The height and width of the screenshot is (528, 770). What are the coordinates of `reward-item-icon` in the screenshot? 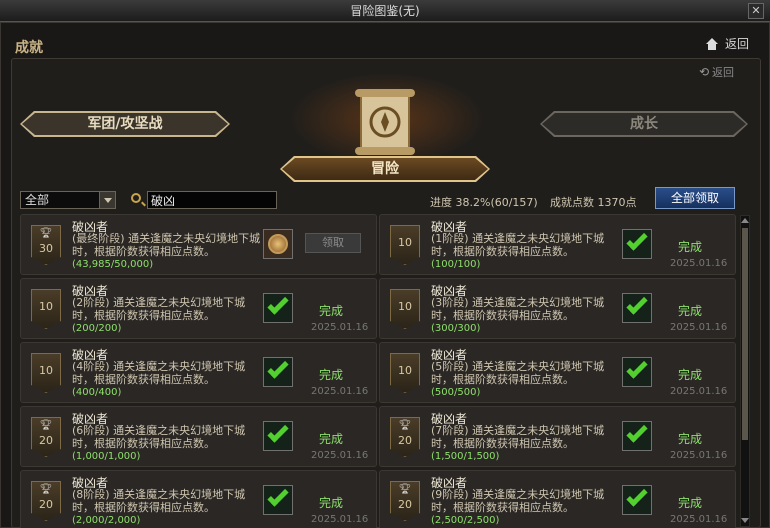 It's located at (278, 244).